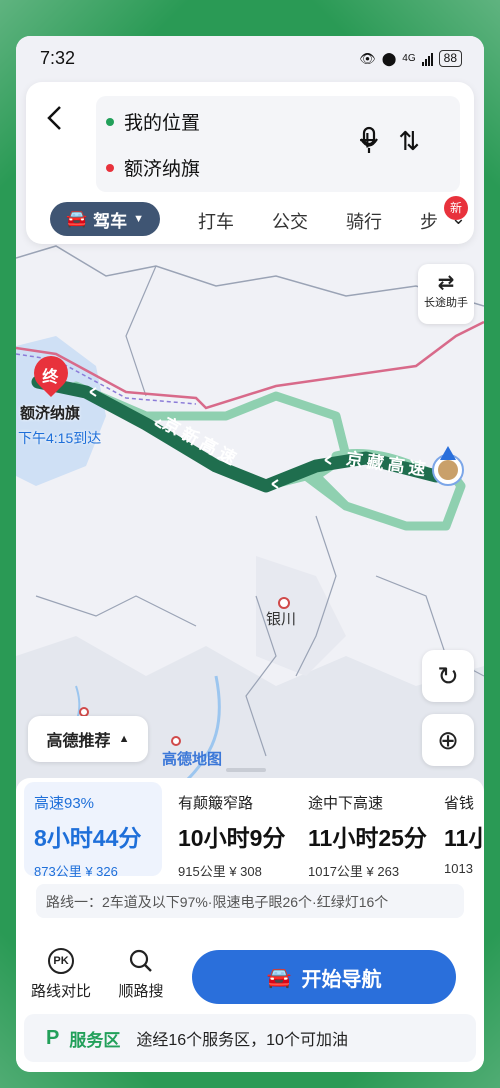 The image size is (500, 1088). Describe the element at coordinates (290, 221) in the screenshot. I see `tab-transit: 公交` at that location.